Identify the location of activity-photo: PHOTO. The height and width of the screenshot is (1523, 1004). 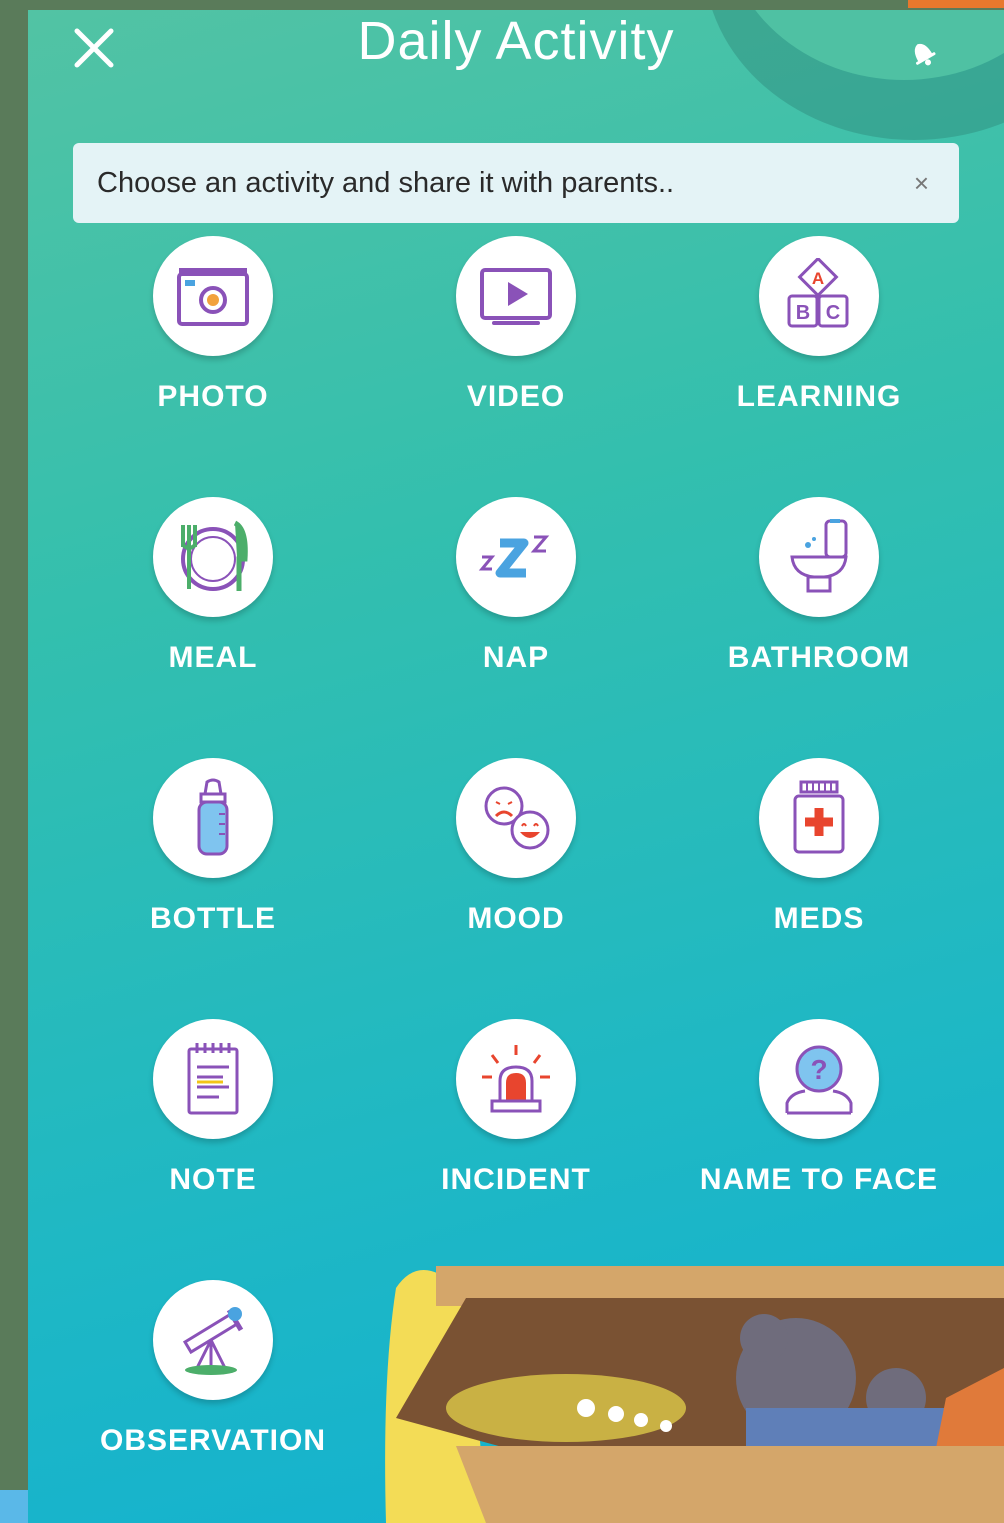
(213, 325).